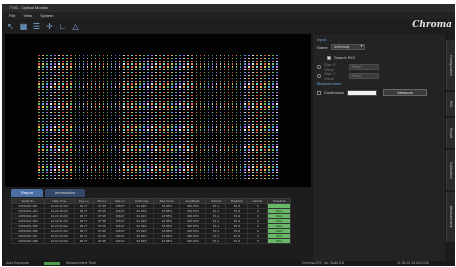 Image resolution: width=456 pixels, height=267 pixels. I want to click on panel-heading: Input, so click(321, 39).